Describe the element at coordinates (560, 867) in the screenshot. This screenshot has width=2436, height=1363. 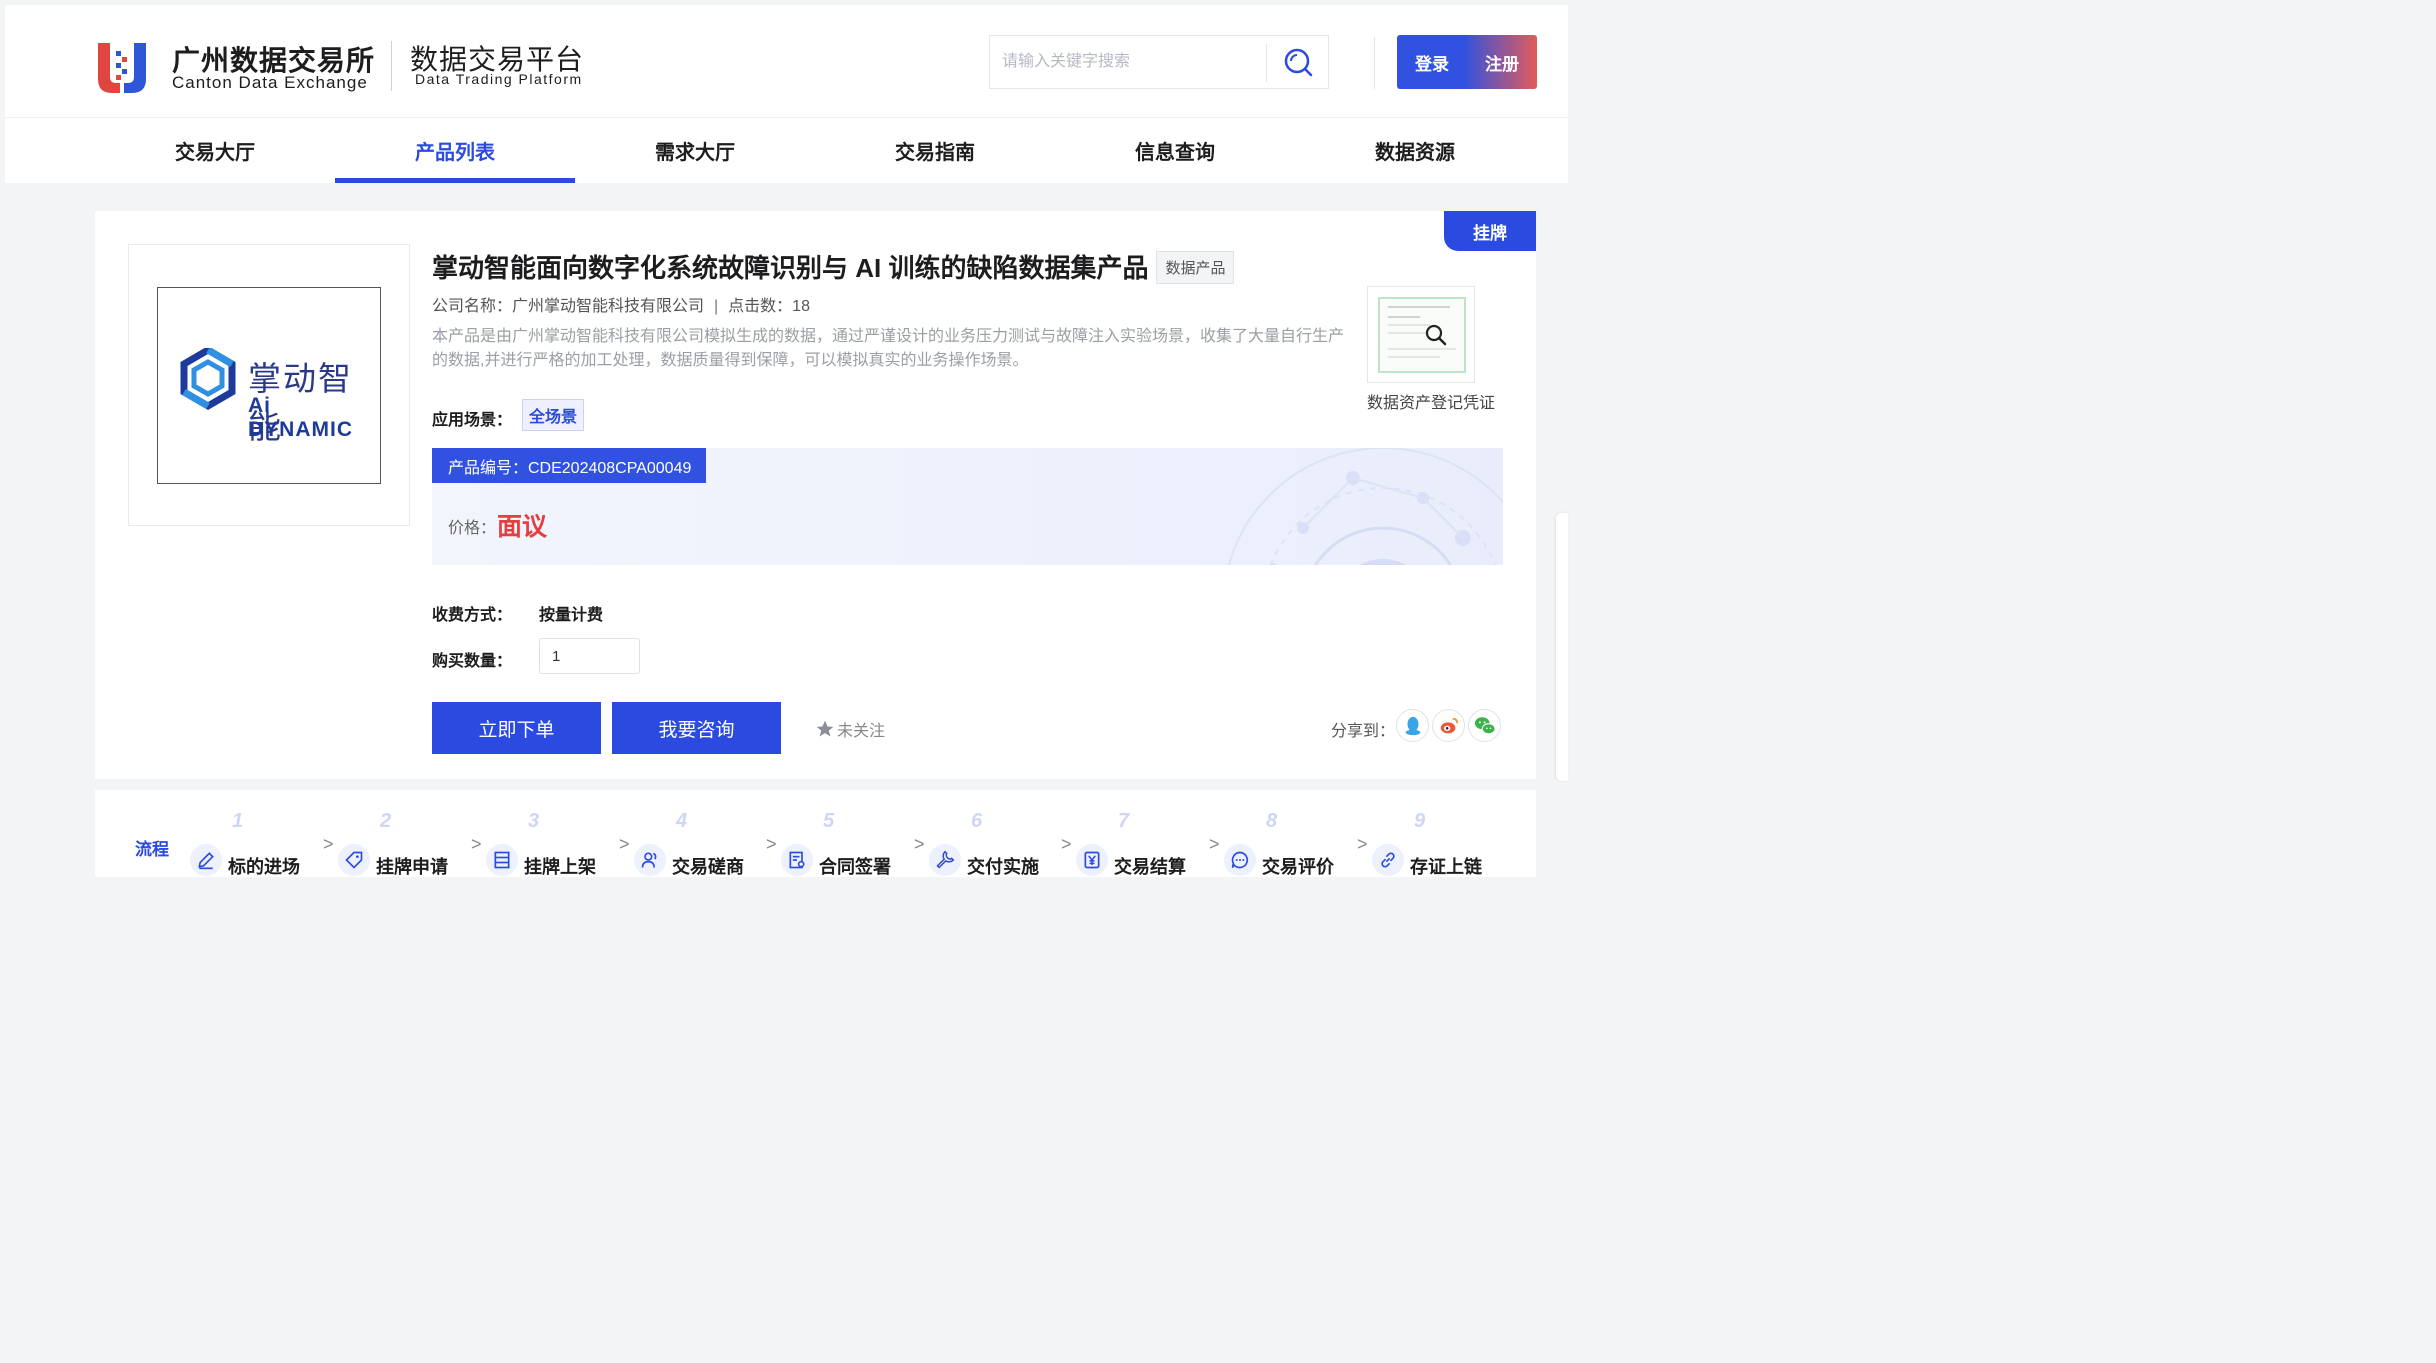
I see `step-label: 挂牌上架` at that location.